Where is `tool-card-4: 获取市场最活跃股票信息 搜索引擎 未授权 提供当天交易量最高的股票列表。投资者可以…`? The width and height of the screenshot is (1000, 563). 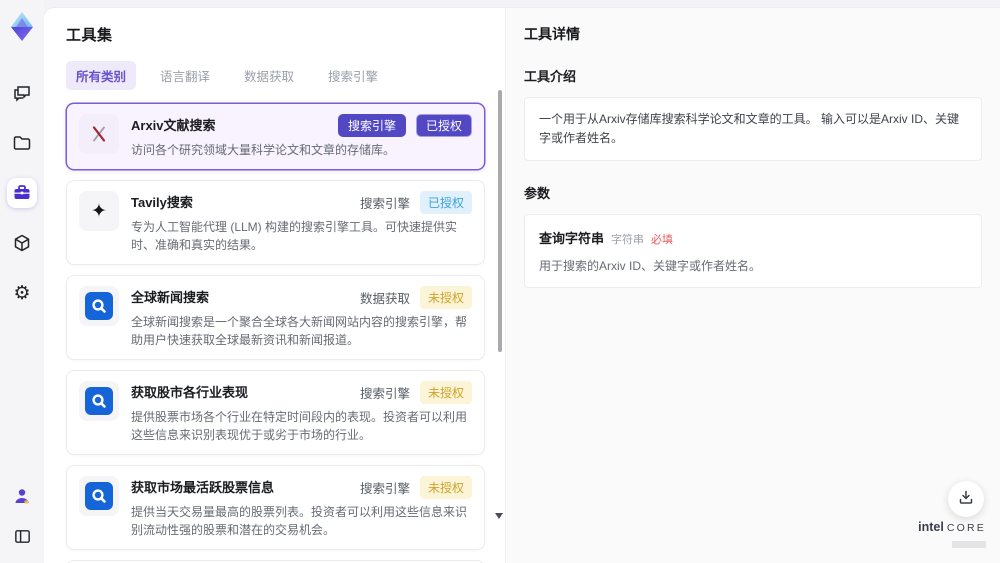
tool-card-4: 获取市场最活跃股票信息 搜索引擎 未授权 提供当天交易量最高的股票列表。投资者可以… is located at coordinates (275, 507).